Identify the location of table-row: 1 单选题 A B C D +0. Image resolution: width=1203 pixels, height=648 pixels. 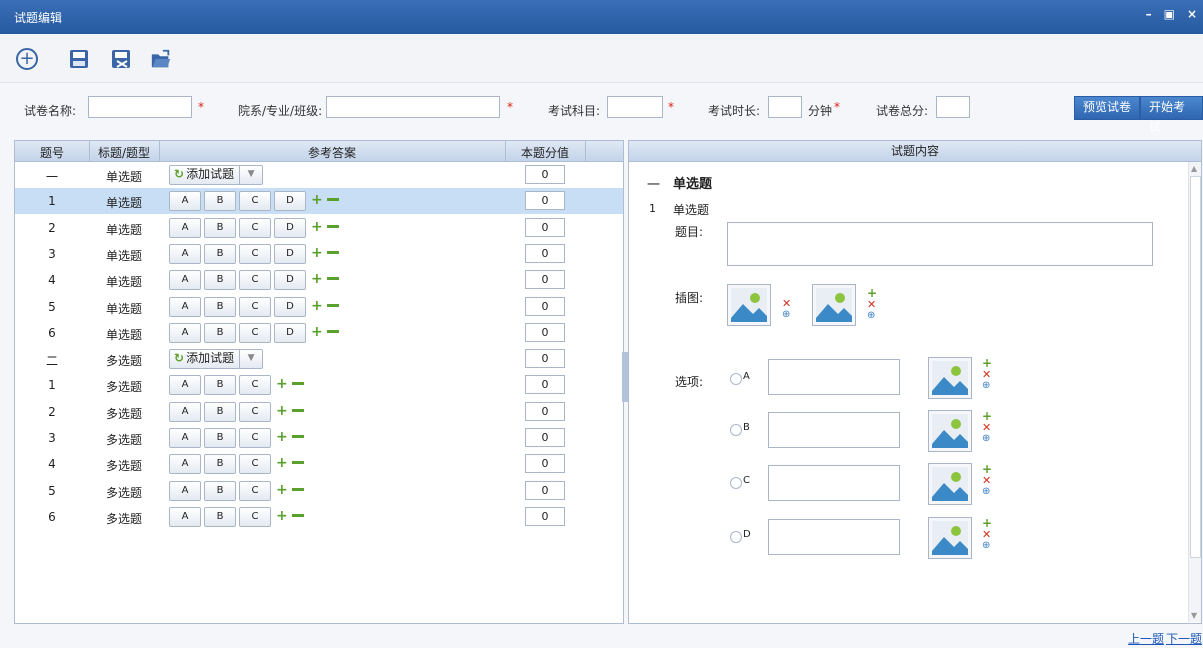
(319, 201).